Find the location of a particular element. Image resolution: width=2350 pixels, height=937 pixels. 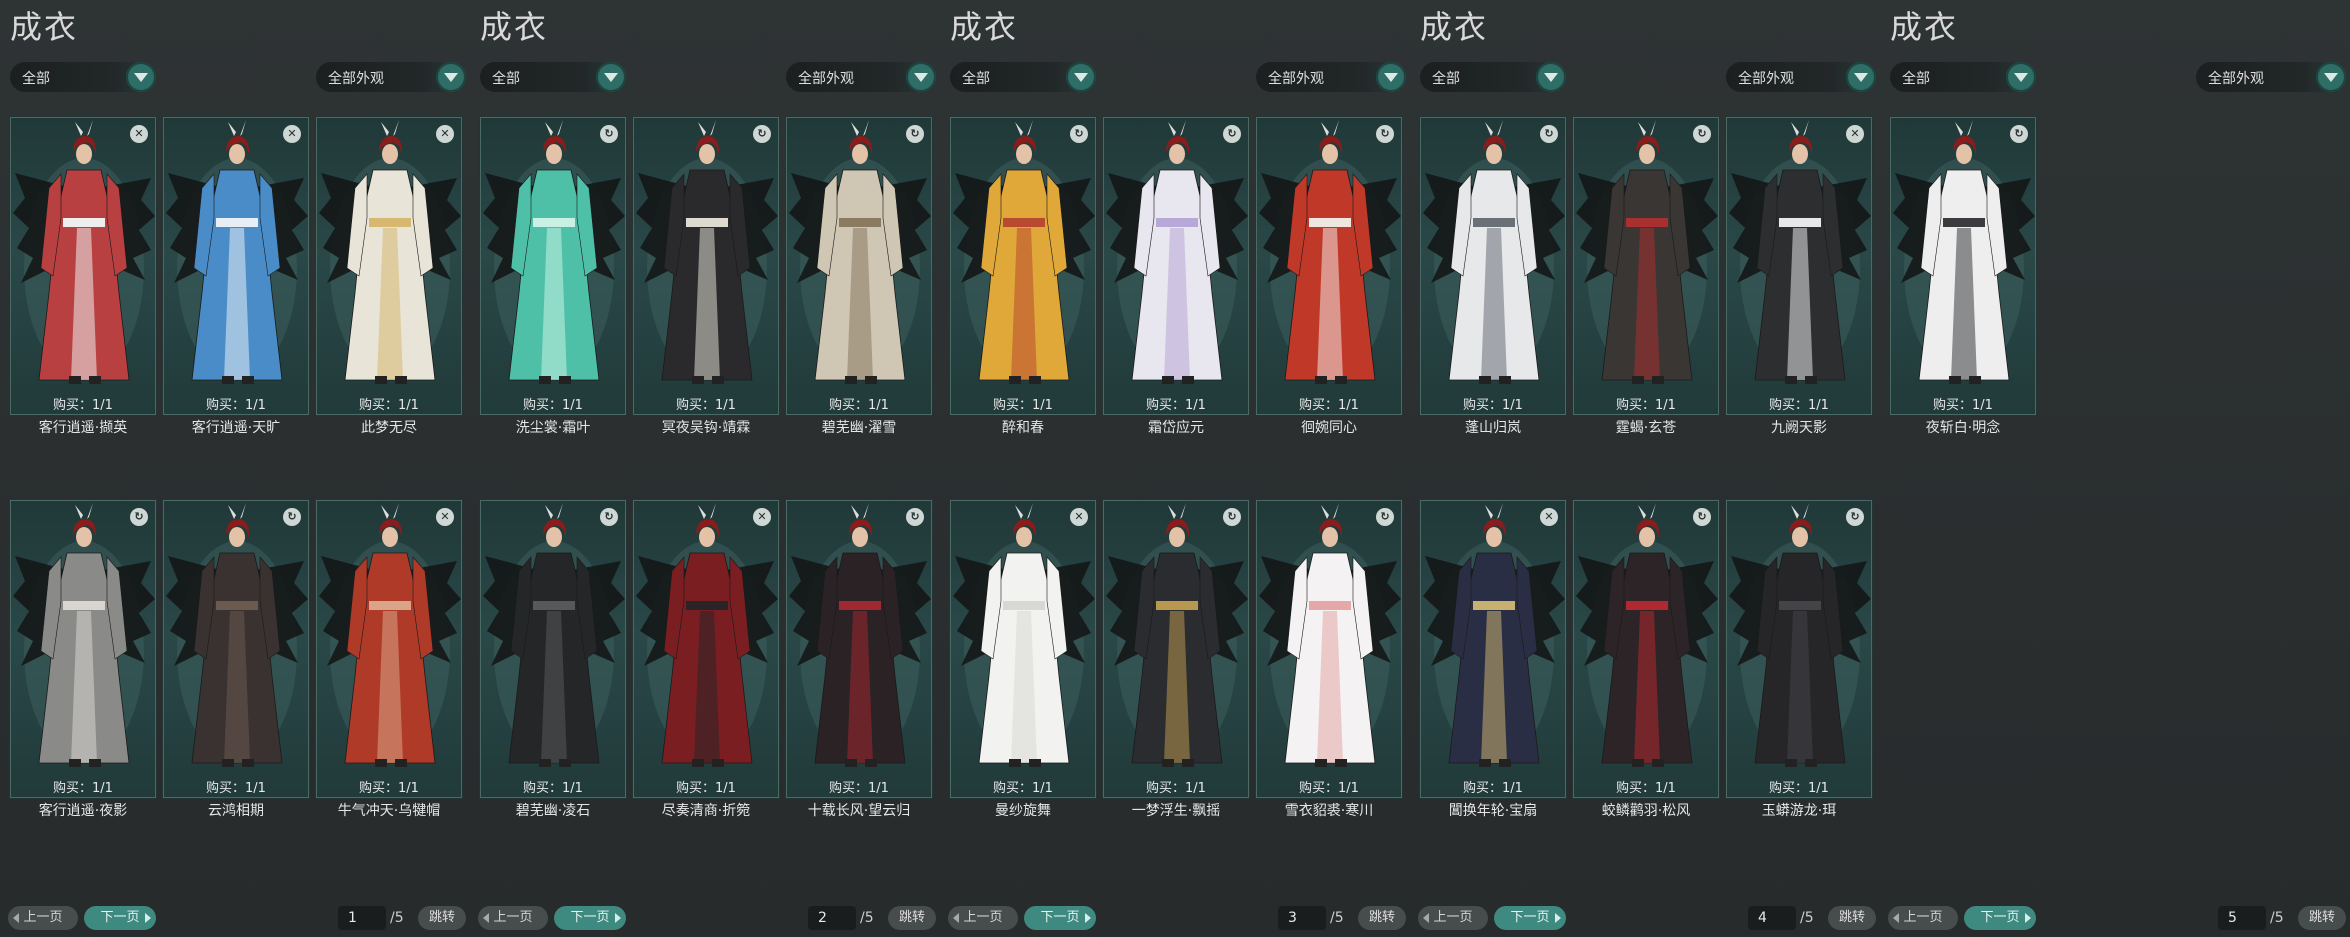

page-number-input: 4 is located at coordinates (1772, 918).